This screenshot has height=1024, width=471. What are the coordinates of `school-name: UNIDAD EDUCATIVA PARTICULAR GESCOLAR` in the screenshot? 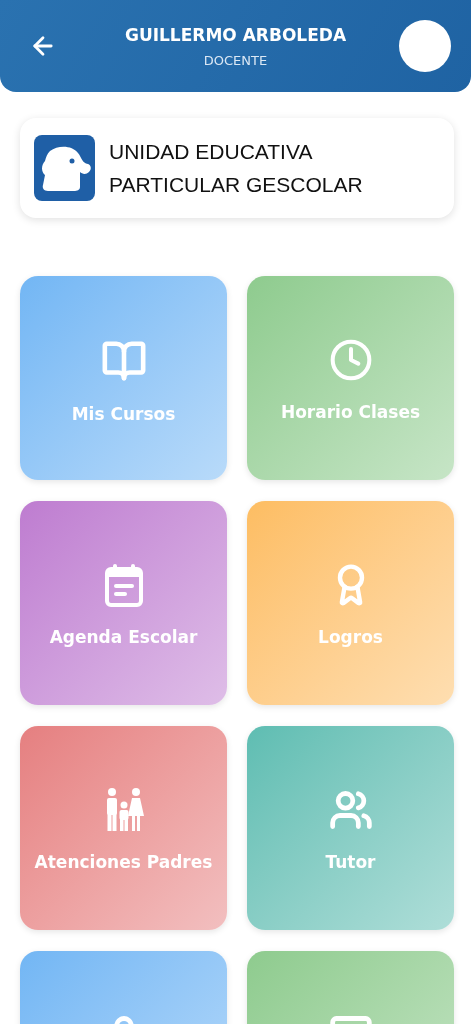 It's located at (236, 168).